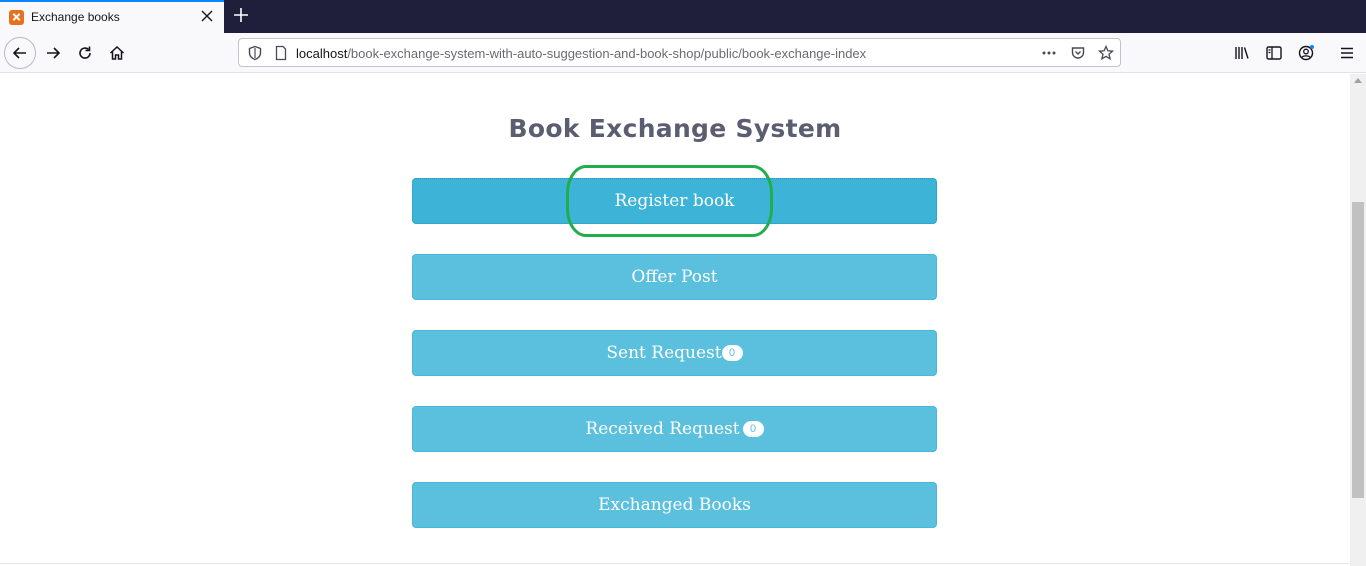  I want to click on exchanged-books-label: Exchanged Books, so click(674, 505).